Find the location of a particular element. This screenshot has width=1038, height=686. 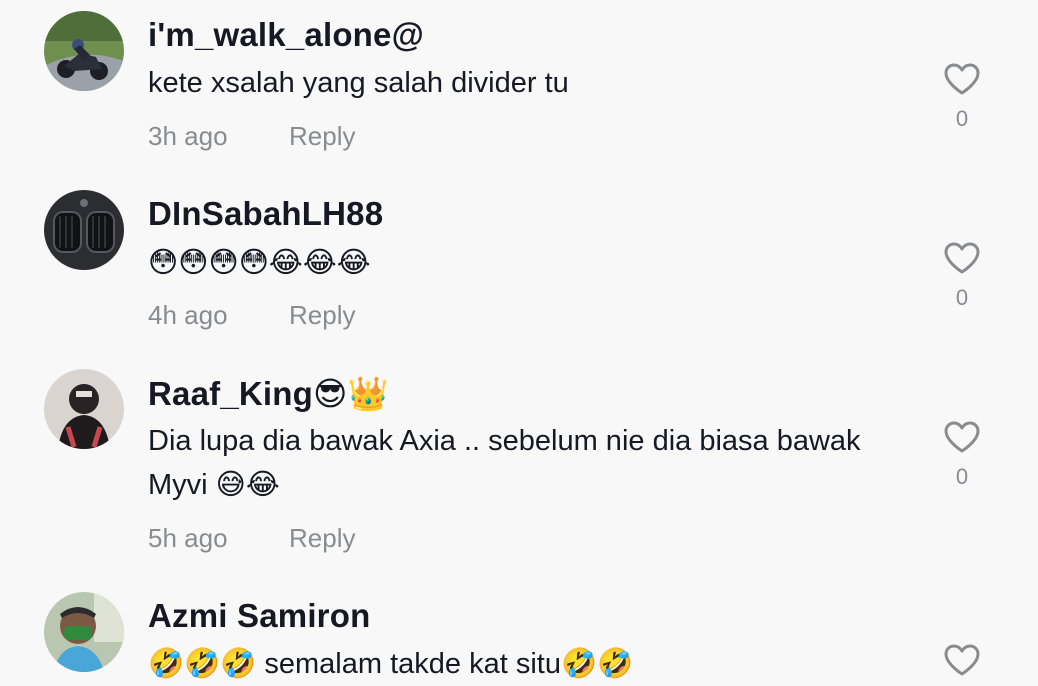

car-grille-avatar-icon is located at coordinates (84, 230).